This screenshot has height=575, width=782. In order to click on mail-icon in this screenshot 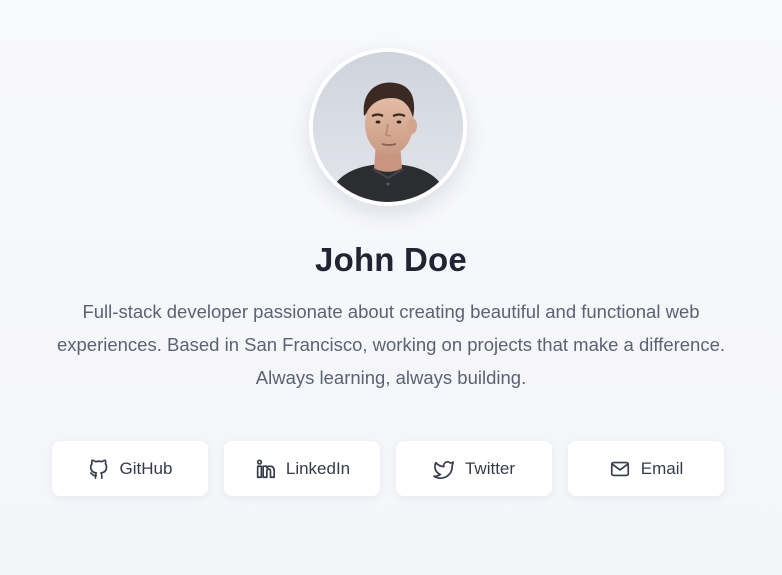, I will do `click(620, 469)`.